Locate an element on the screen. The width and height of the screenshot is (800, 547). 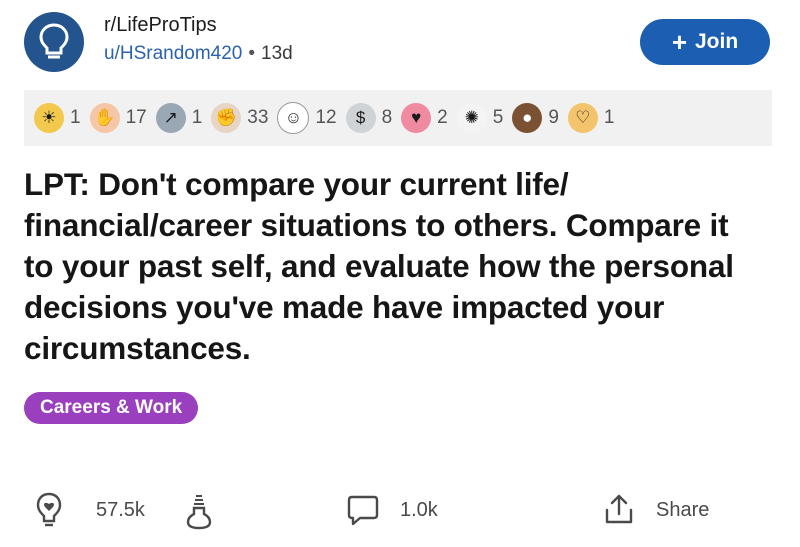
award-gold: ☀ 1 is located at coordinates (57, 118).